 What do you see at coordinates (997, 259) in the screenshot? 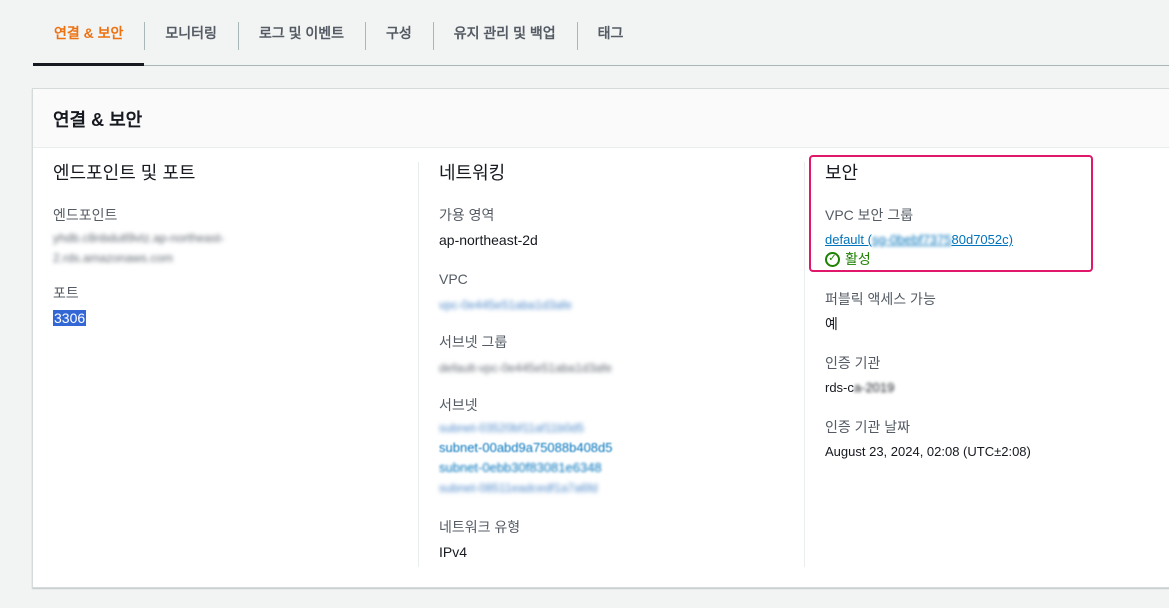
I see `security-group-status: ✓ 활성` at bounding box center [997, 259].